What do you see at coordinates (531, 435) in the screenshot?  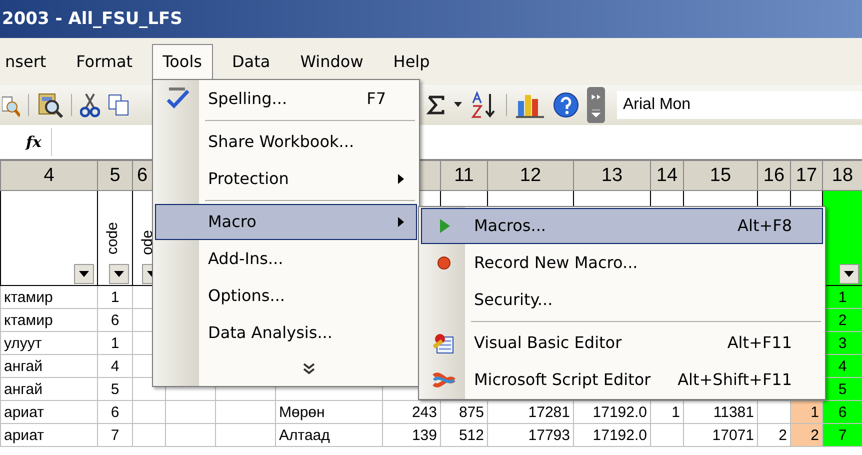 I see `table-cell: 17793` at bounding box center [531, 435].